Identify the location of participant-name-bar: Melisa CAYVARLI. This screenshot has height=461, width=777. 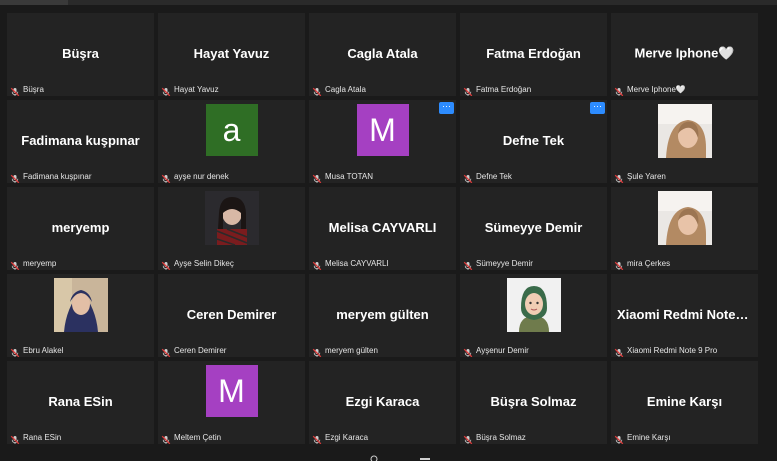
(350, 263).